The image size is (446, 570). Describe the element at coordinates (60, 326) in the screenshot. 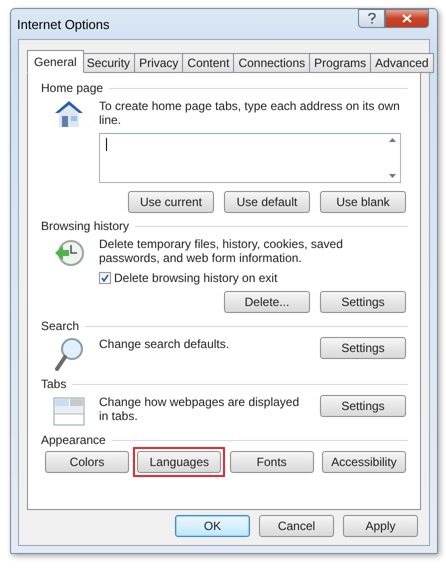

I see `section-heading: Search` at that location.